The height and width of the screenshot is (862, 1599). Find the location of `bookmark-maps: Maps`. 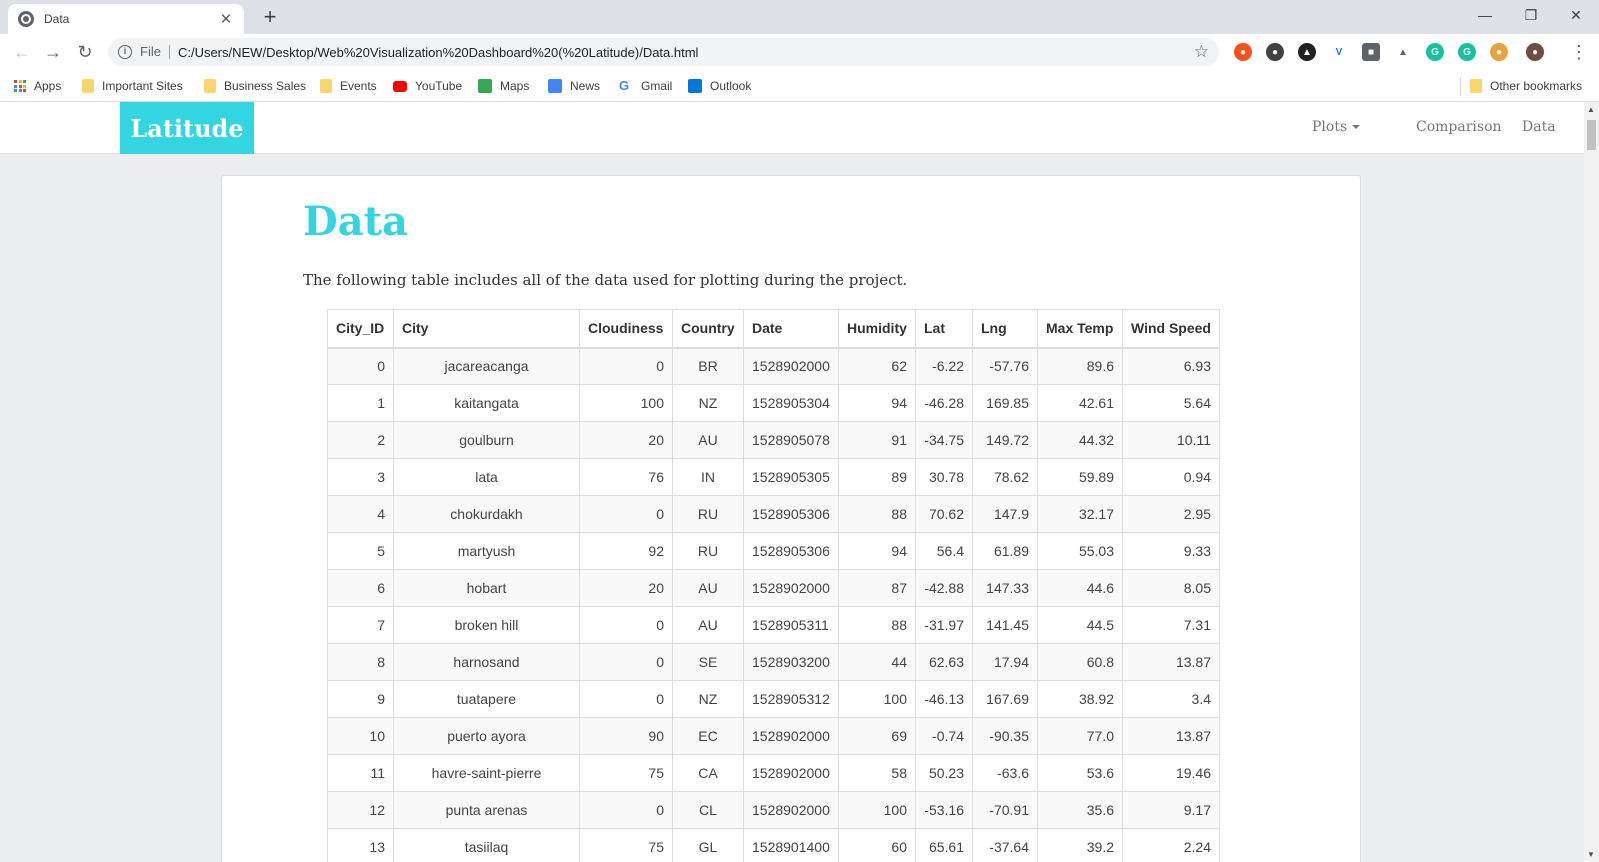

bookmark-maps: Maps is located at coordinates (503, 86).